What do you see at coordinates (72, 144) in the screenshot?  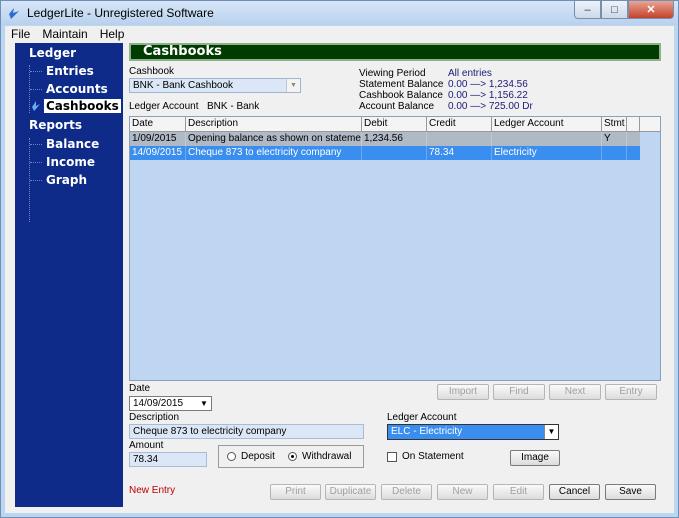 I see `sidebar-item-balance: Balance` at bounding box center [72, 144].